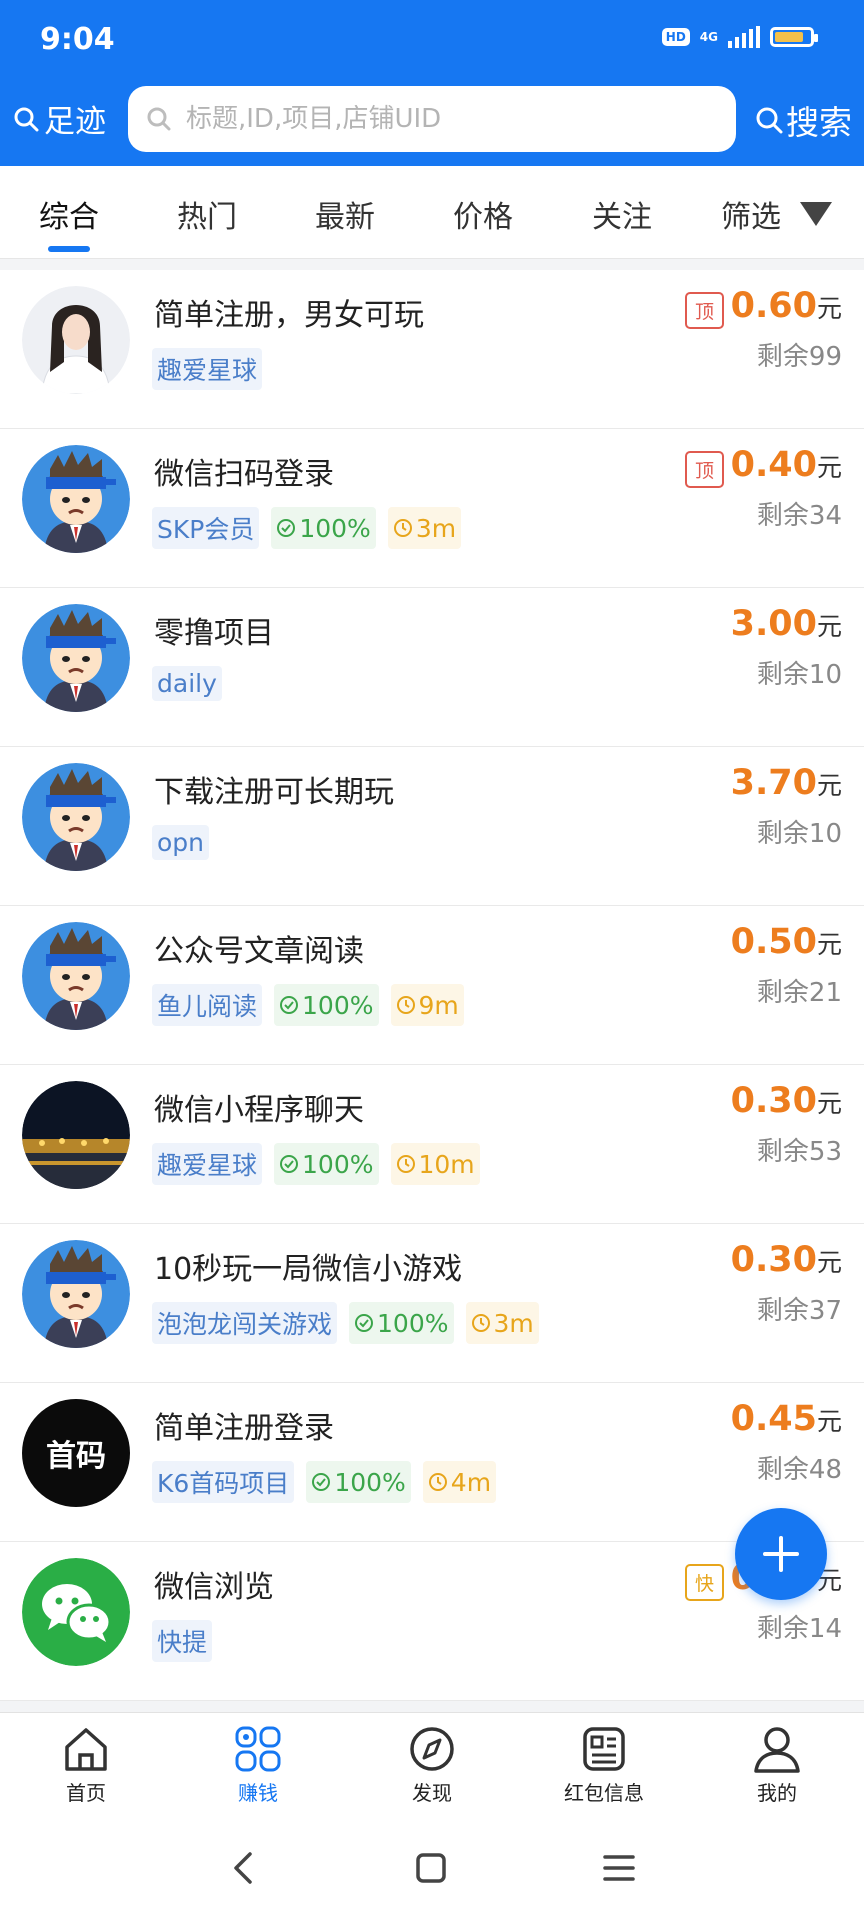 The width and height of the screenshot is (864, 1920). Describe the element at coordinates (214, 1587) in the screenshot. I see `task-title: 微信浏览` at that location.